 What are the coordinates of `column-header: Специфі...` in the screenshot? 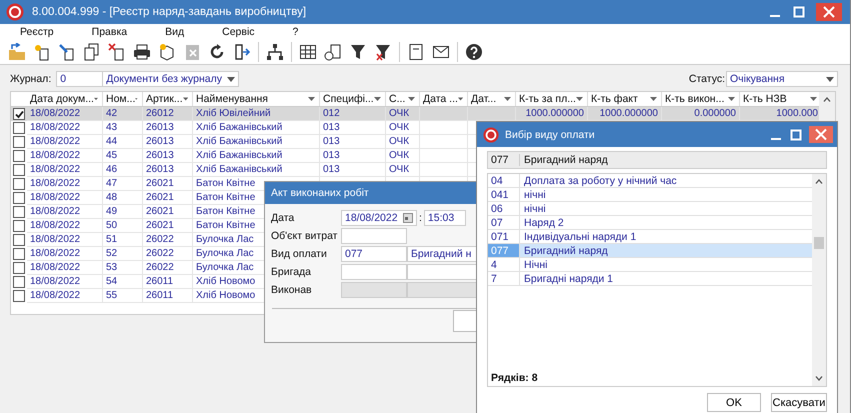 It's located at (353, 99).